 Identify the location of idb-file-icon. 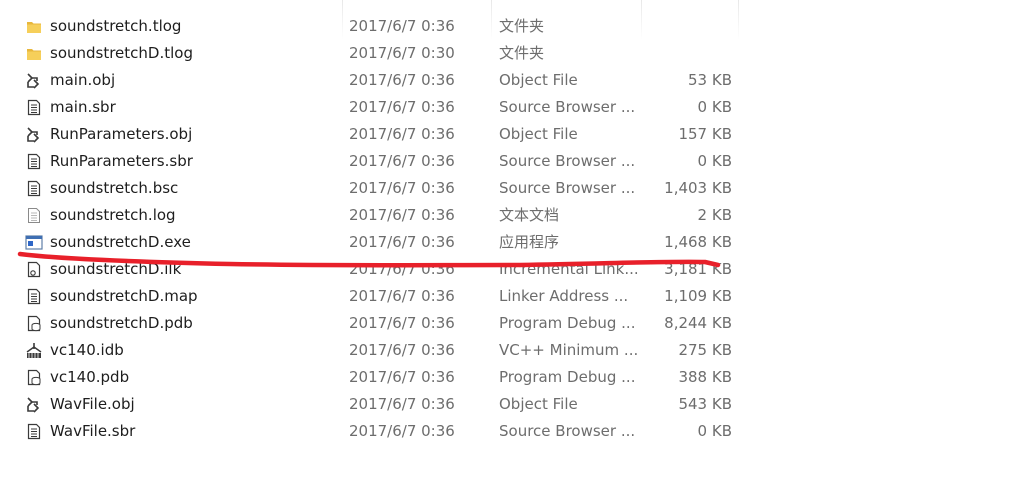
(34, 350).